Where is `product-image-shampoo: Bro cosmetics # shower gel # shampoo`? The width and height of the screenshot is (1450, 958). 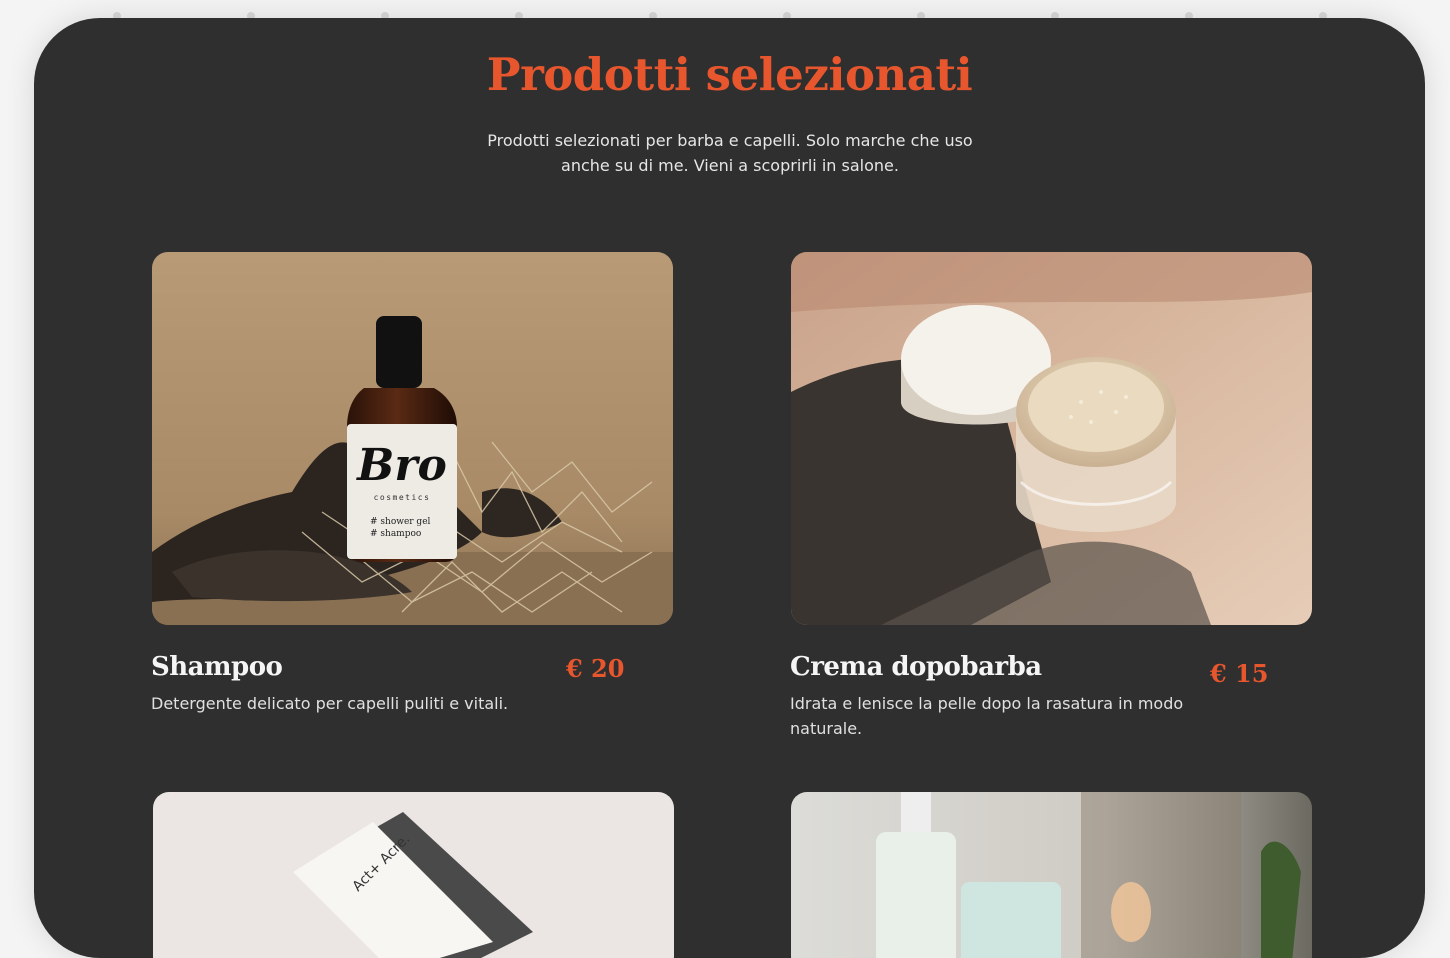 product-image-shampoo: Bro cosmetics # shower gel # shampoo is located at coordinates (412, 438).